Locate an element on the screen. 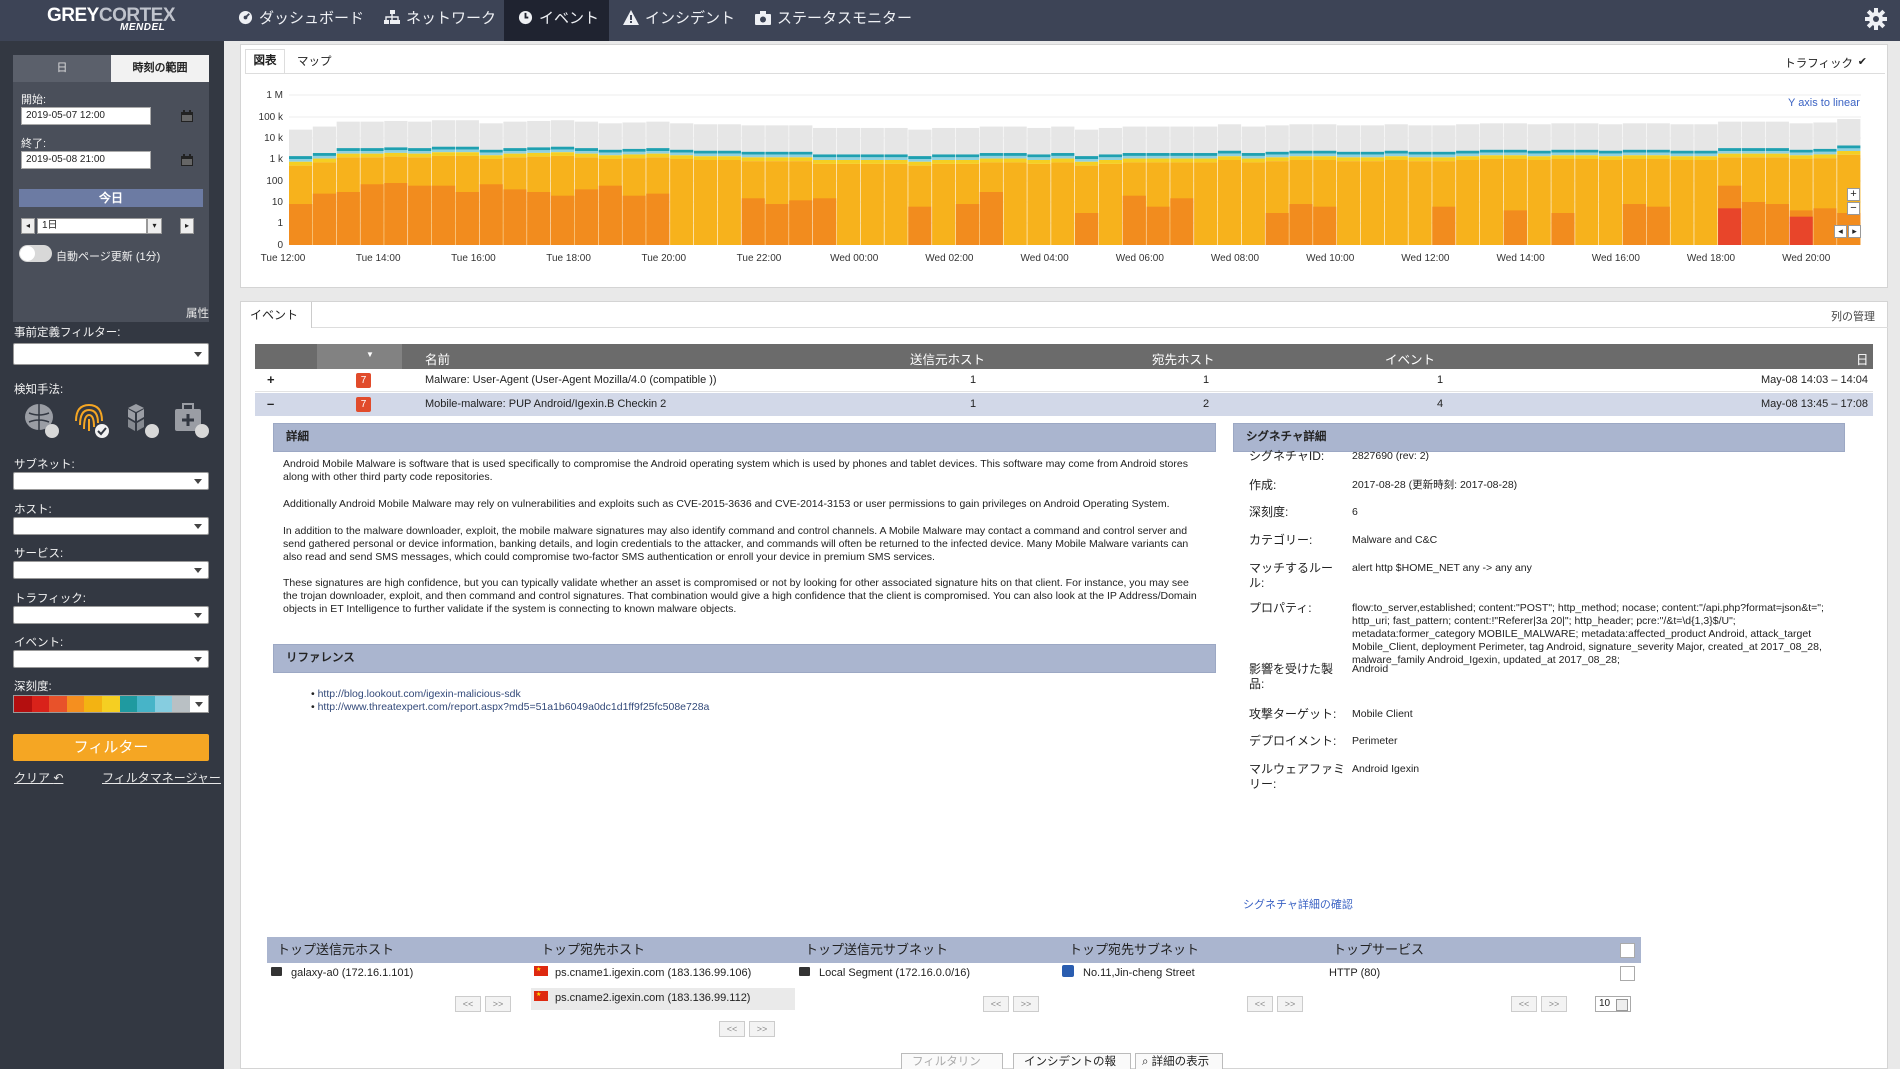 The height and width of the screenshot is (1069, 1900). entry-text: ps.cname2.igexin.com (183.136.99.112) is located at coordinates (652, 998).